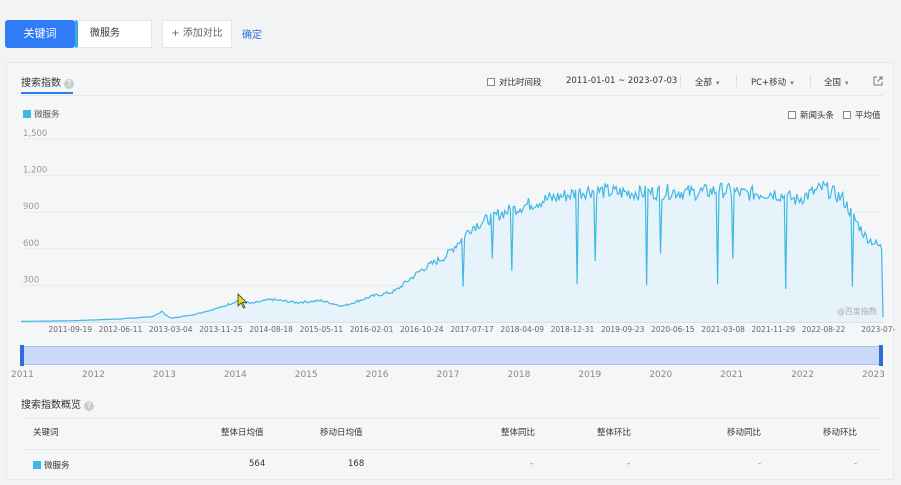 Image resolution: width=901 pixels, height=485 pixels. I want to click on x-tick-label: 2013-11-25, so click(221, 329).